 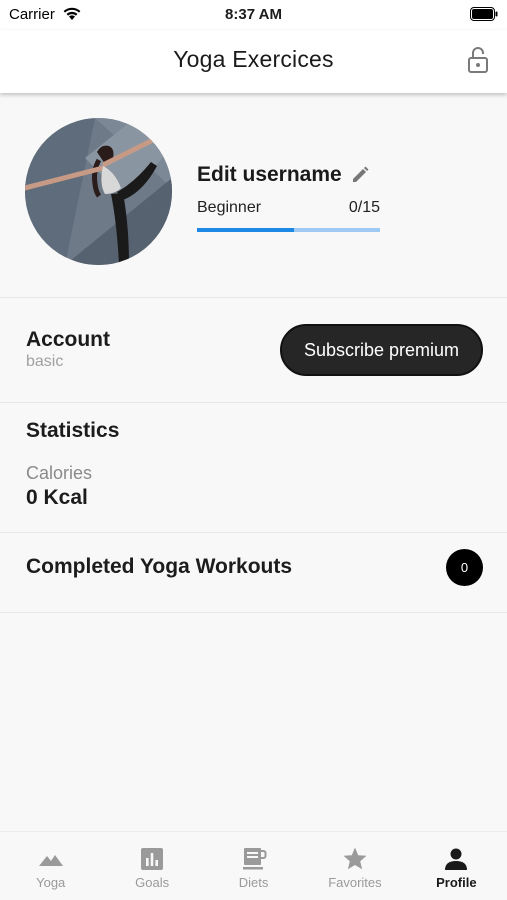 What do you see at coordinates (229, 207) in the screenshot?
I see `level-label: Beginner` at bounding box center [229, 207].